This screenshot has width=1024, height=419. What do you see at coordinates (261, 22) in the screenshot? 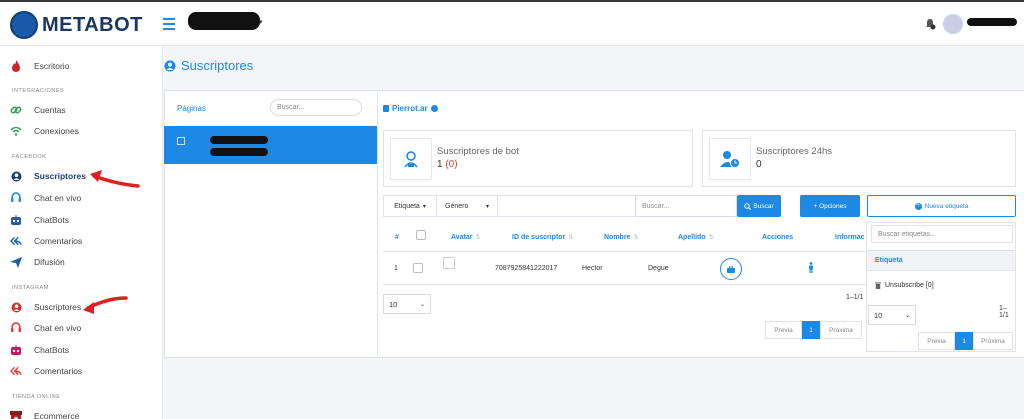
I see `account-dropdown-caret-icon: ▾` at bounding box center [261, 22].